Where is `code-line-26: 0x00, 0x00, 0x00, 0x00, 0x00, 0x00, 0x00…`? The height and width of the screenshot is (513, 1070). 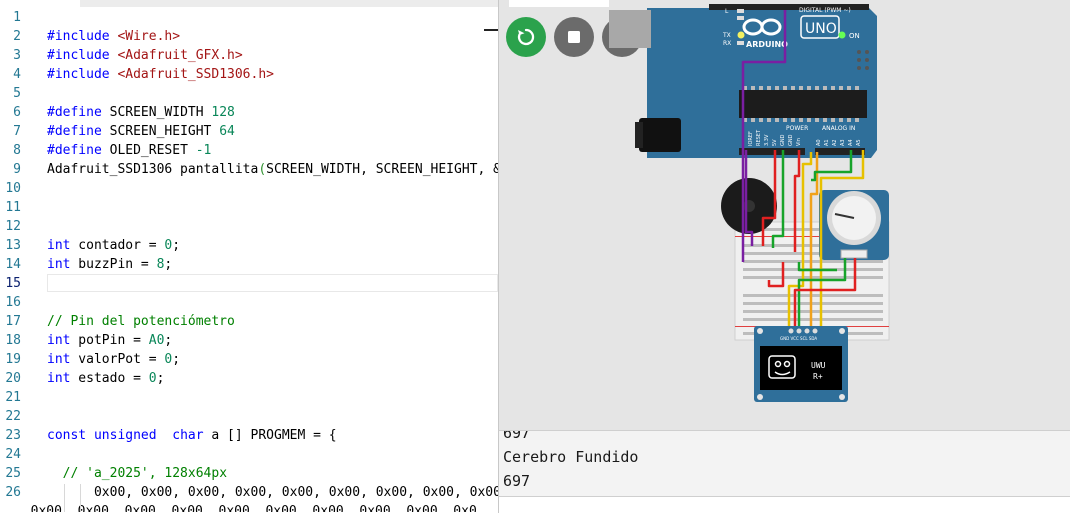 code-line-26: 0x00, 0x00, 0x00, 0x00, 0x00, 0x00, 0x00… is located at coordinates (272, 492).